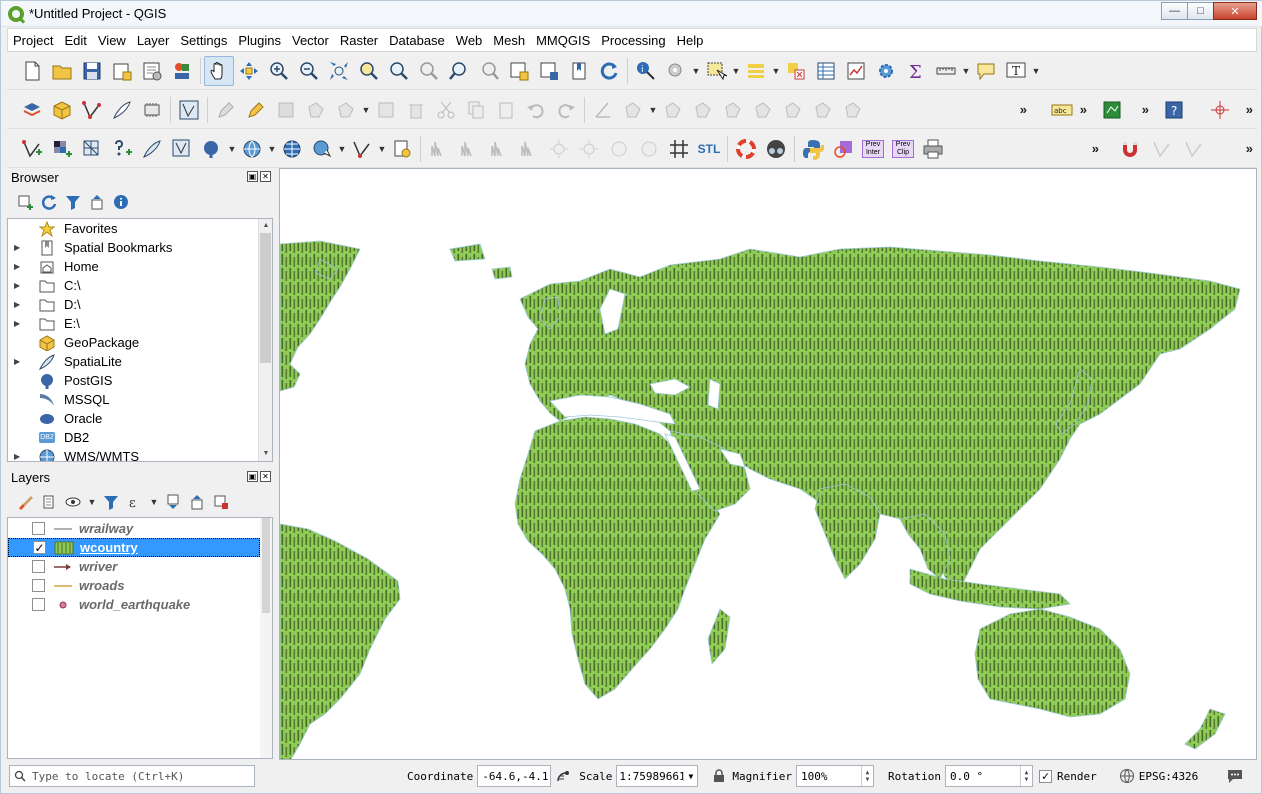 The width and height of the screenshot is (1262, 794). What do you see at coordinates (212, 149) in the screenshot?
I see `add-postgis-button` at bounding box center [212, 149].